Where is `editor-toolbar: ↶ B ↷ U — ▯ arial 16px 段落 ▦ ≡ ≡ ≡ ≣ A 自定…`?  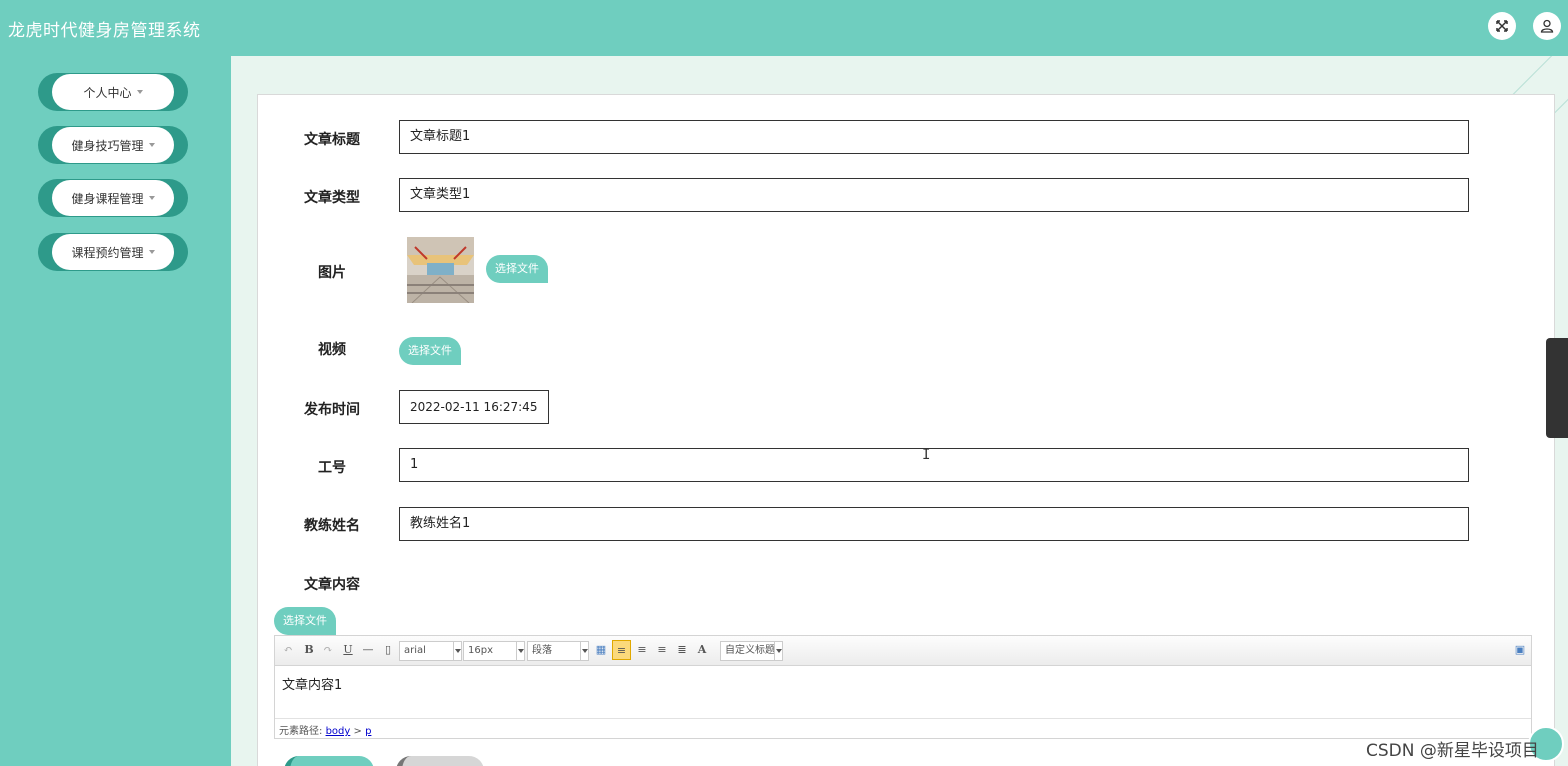
editor-toolbar: ↶ B ↷ U — ▯ arial 16px 段落 ▦ ≡ ≡ ≡ ≣ A 自定… is located at coordinates (903, 651).